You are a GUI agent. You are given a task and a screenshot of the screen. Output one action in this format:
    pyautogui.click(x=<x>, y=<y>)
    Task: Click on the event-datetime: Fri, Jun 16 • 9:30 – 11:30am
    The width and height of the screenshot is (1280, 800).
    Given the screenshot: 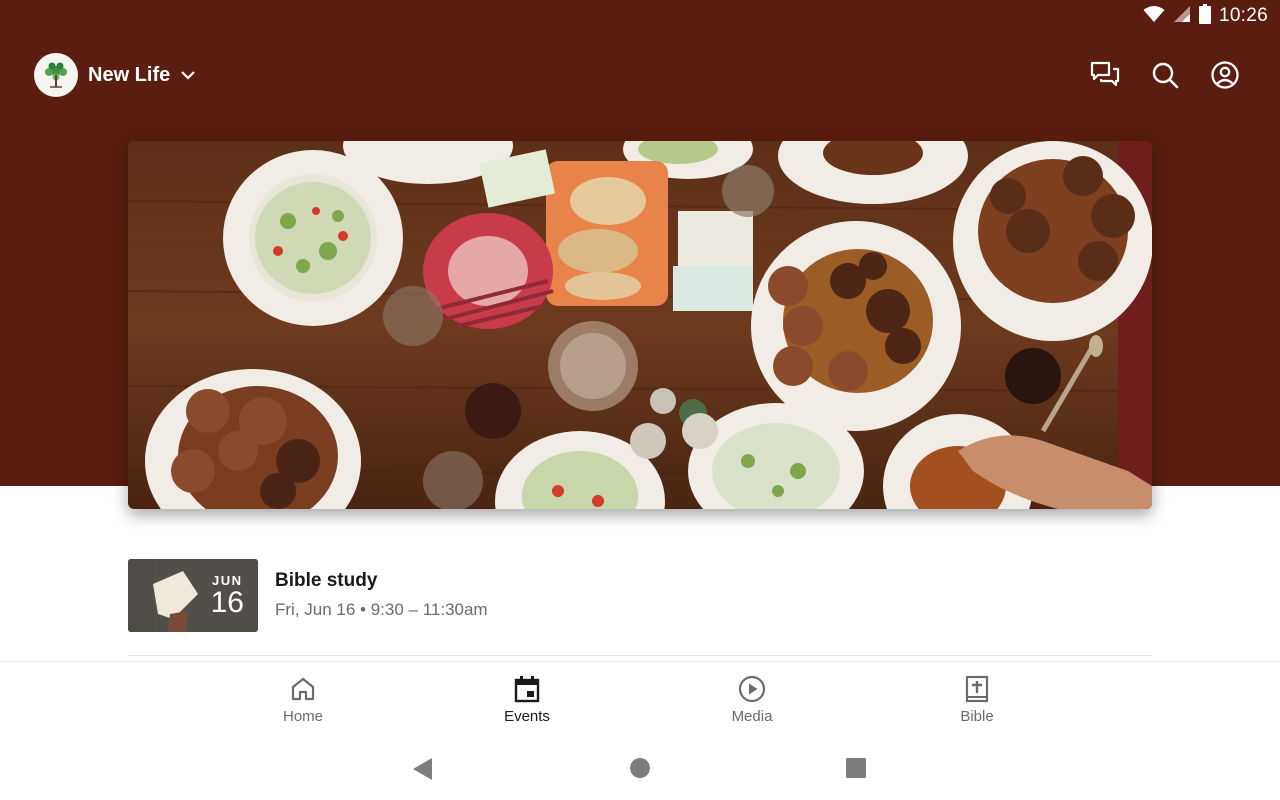 What is the action you would take?
    pyautogui.click(x=381, y=609)
    